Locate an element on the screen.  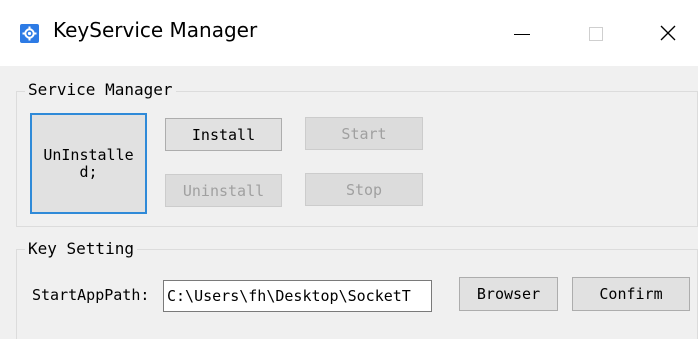
close-icon is located at coordinates (668, 33).